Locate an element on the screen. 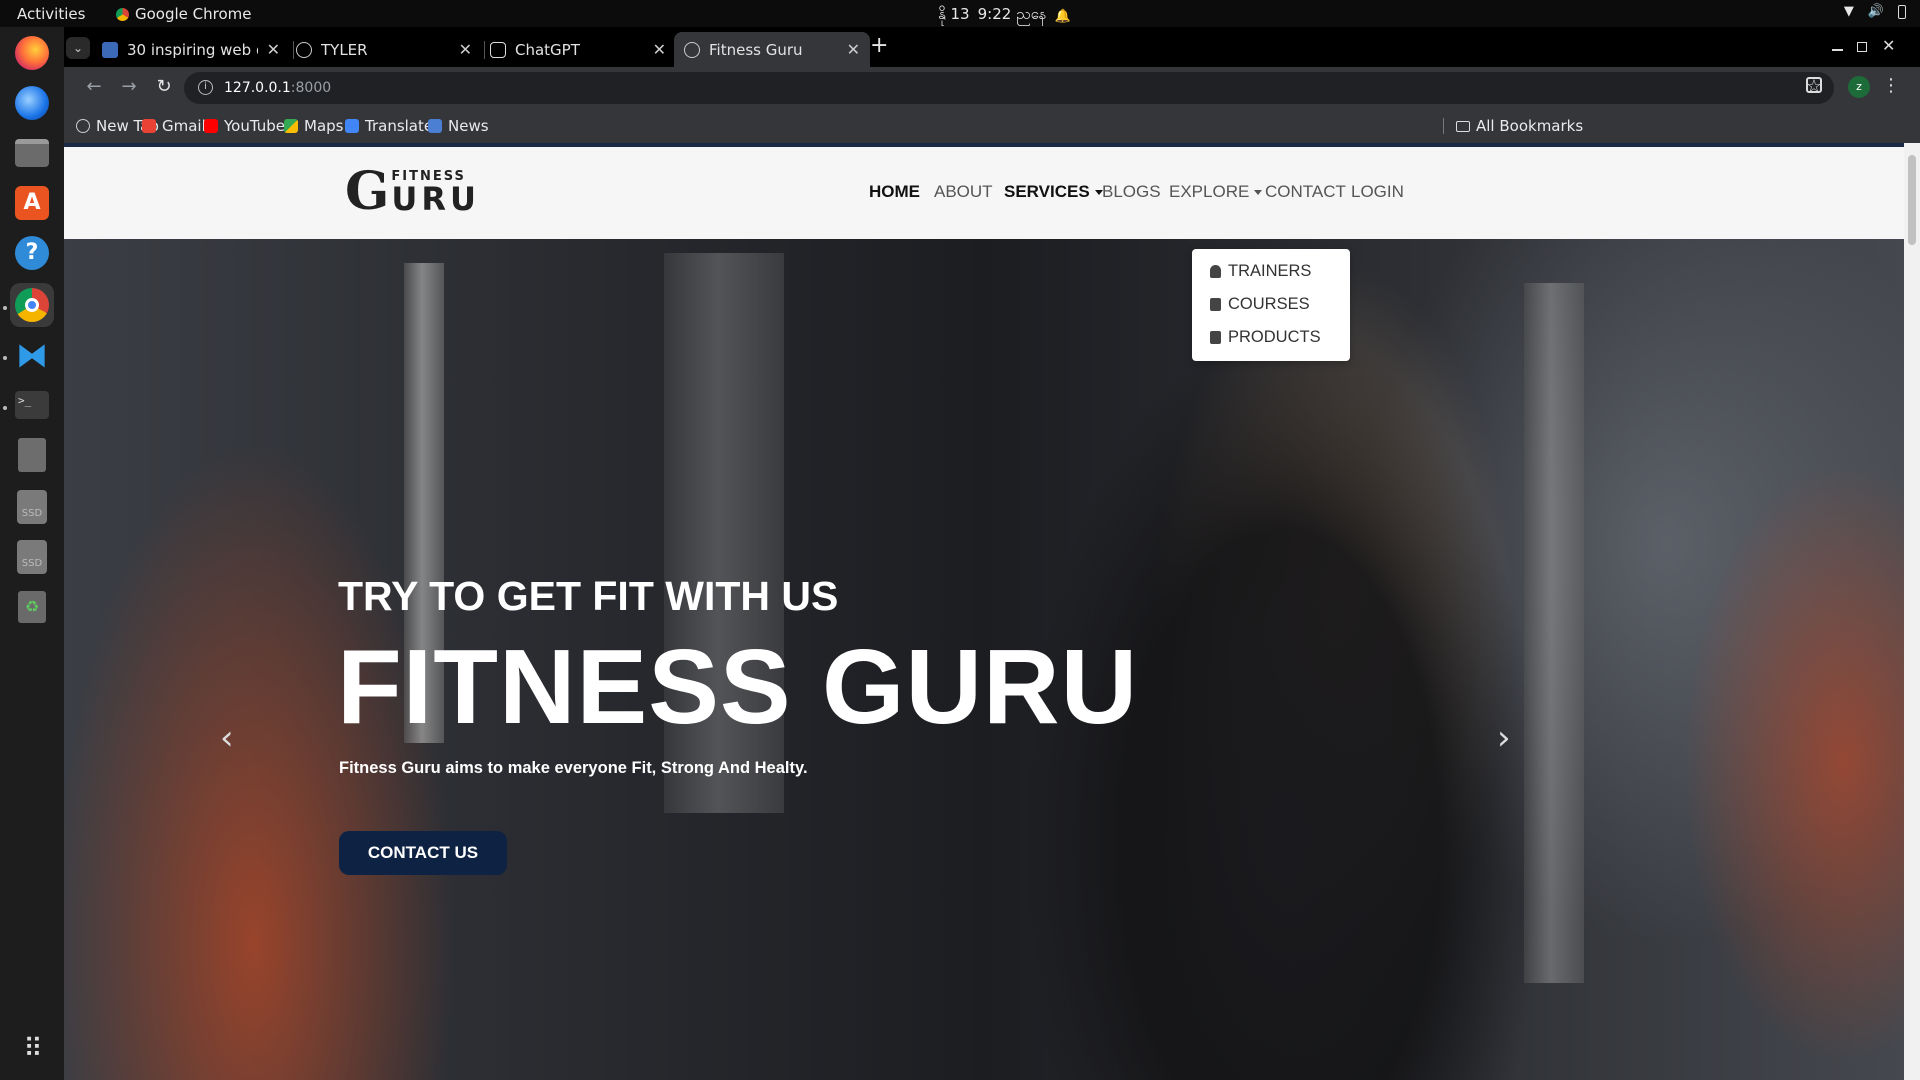  bookmark-label: Gmail is located at coordinates (184, 126).